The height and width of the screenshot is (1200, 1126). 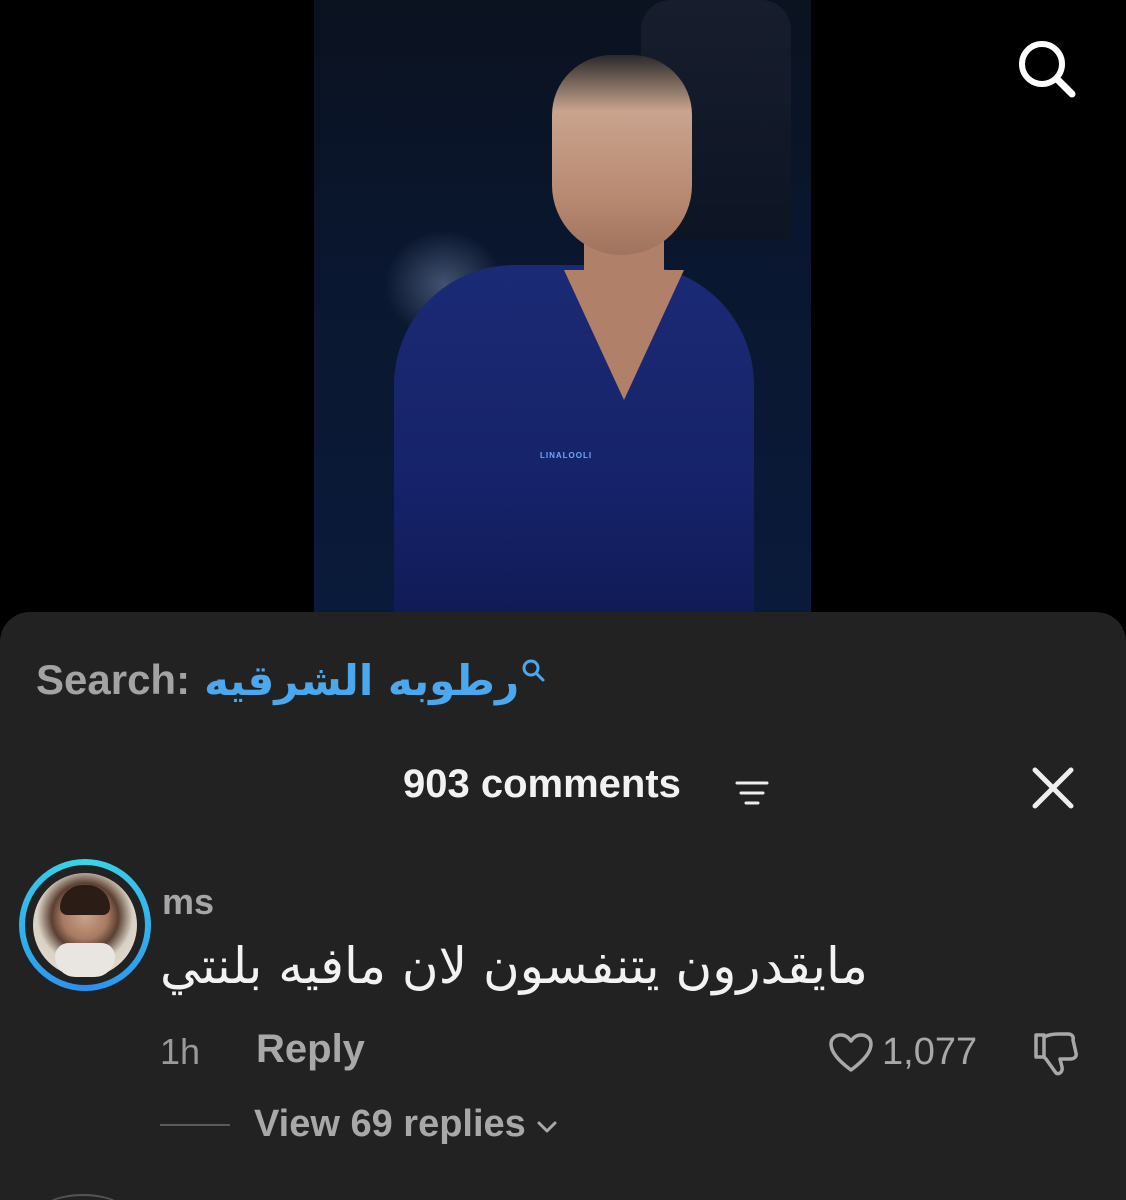 What do you see at coordinates (361, 680) in the screenshot?
I see `search-suggestion-query: رطوبه الشرقيه` at bounding box center [361, 680].